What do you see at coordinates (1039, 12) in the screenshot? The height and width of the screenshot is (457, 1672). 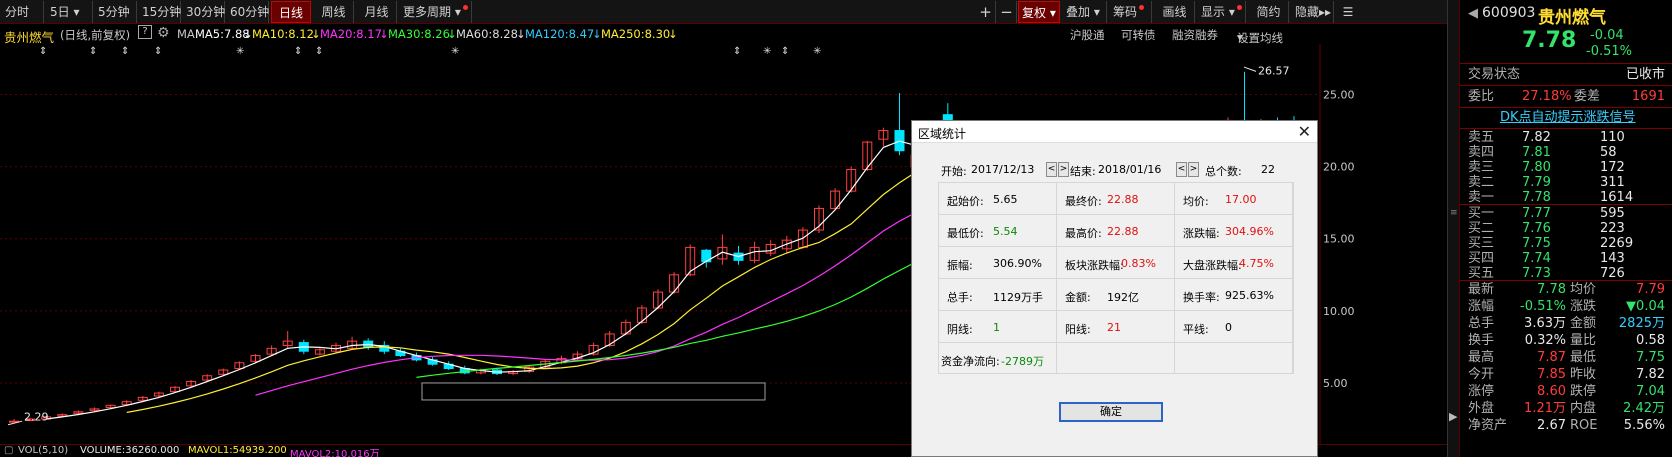 I see `fuquan-button: 复权 ▾` at bounding box center [1039, 12].